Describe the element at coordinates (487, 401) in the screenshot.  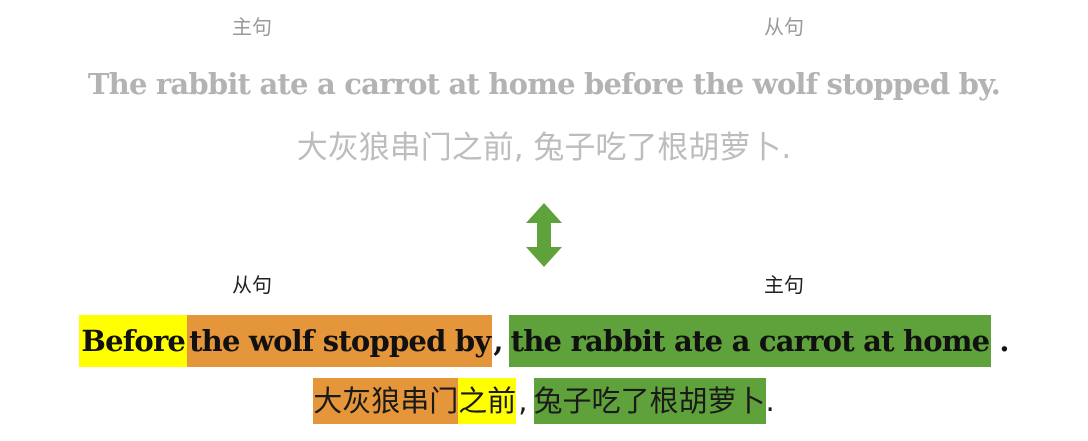
I see `zh-highlight-before-word: 之前` at that location.